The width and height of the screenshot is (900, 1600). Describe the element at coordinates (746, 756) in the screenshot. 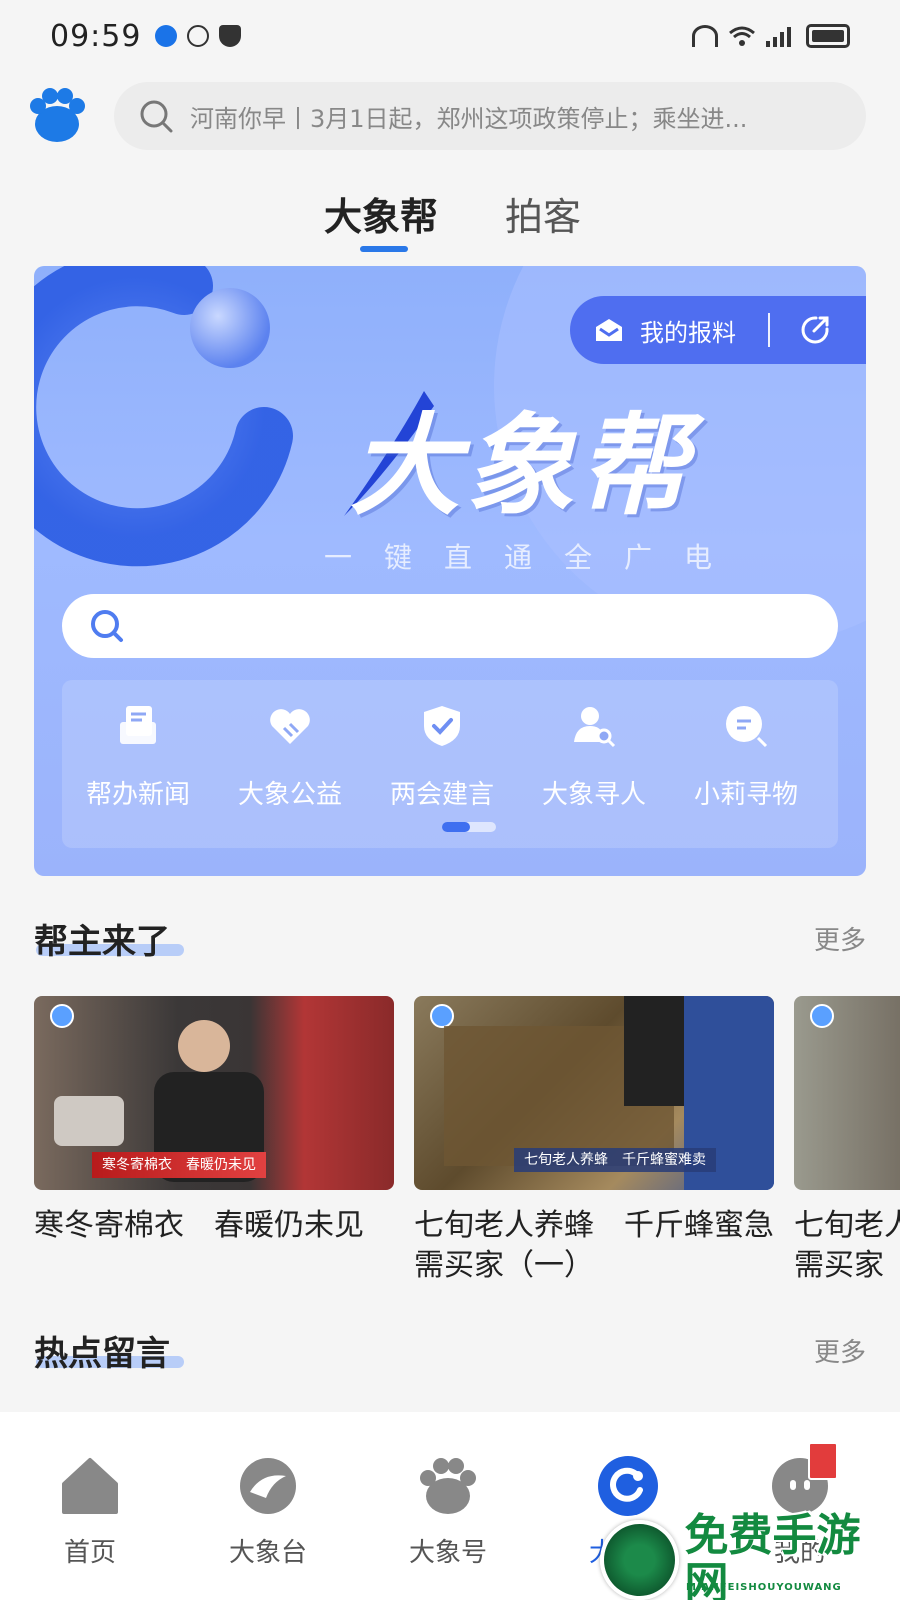

I see `quick-item-find-item: 小莉寻物` at that location.